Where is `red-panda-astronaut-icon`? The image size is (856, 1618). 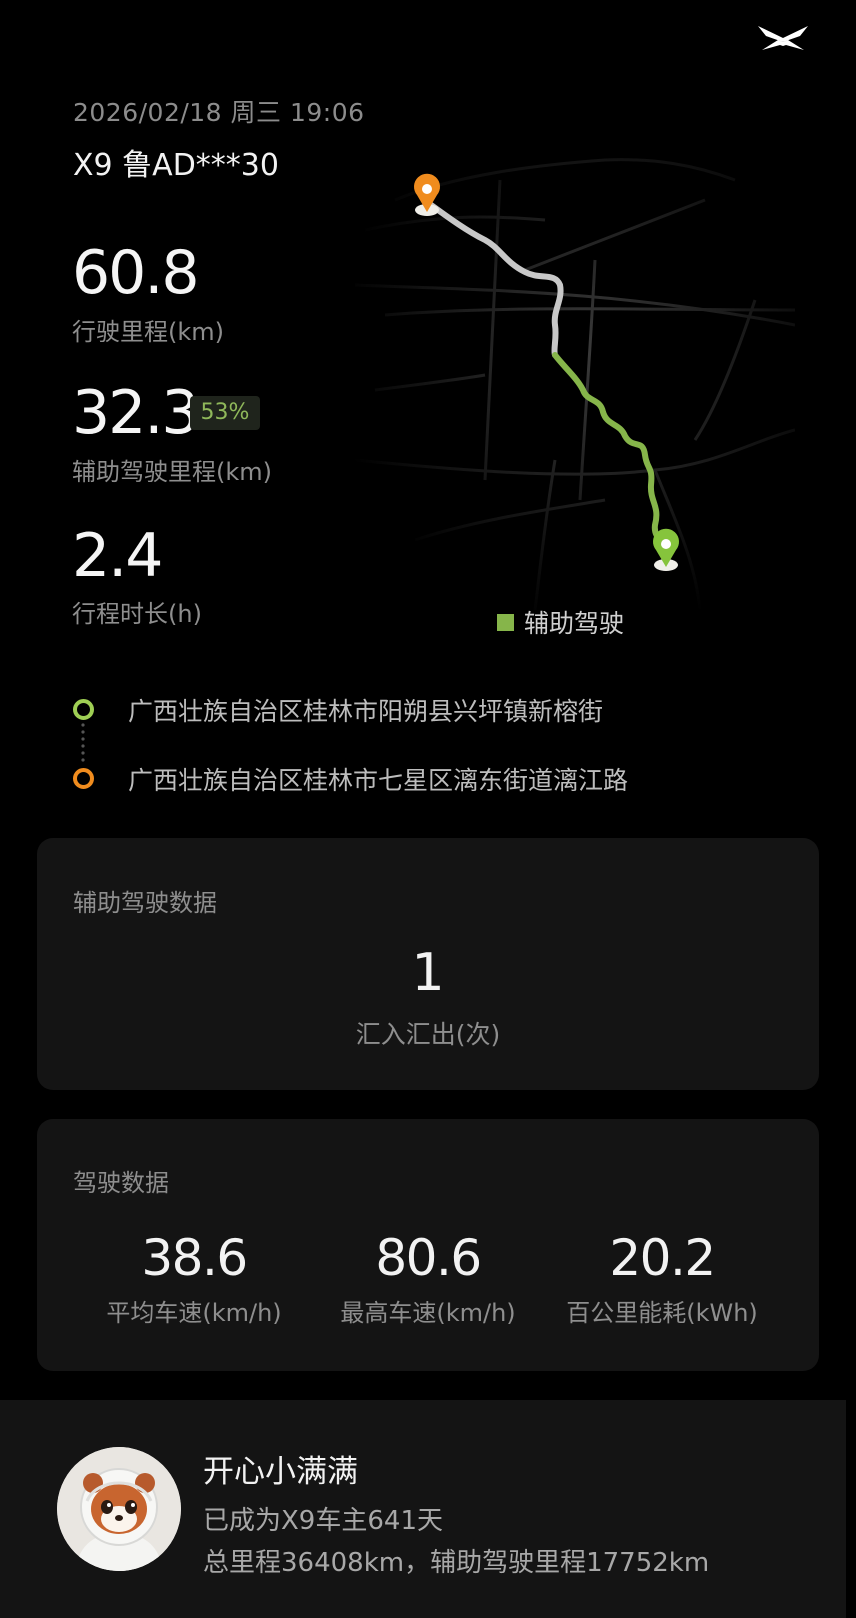
red-panda-astronaut-icon is located at coordinates (119, 1509).